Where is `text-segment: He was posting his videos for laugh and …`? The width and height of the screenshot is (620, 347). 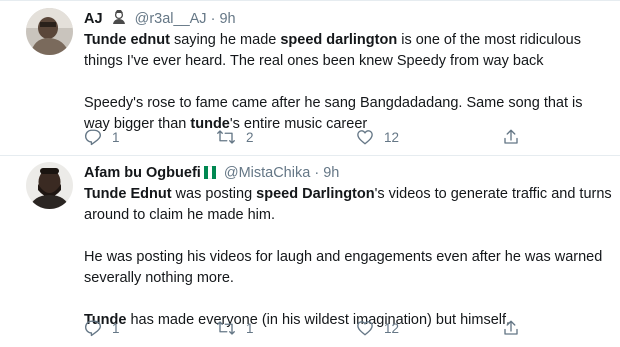 text-segment: He was posting his videos for laugh and … is located at coordinates (343, 267).